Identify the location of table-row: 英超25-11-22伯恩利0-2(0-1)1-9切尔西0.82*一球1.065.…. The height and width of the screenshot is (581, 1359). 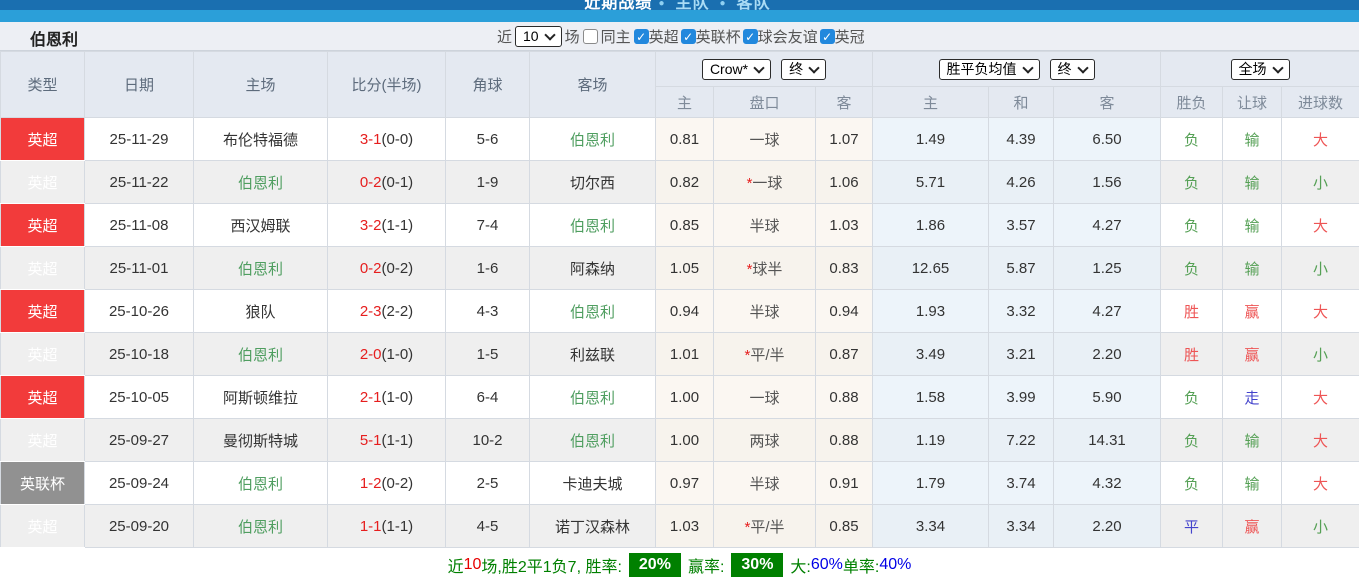
(680, 182).